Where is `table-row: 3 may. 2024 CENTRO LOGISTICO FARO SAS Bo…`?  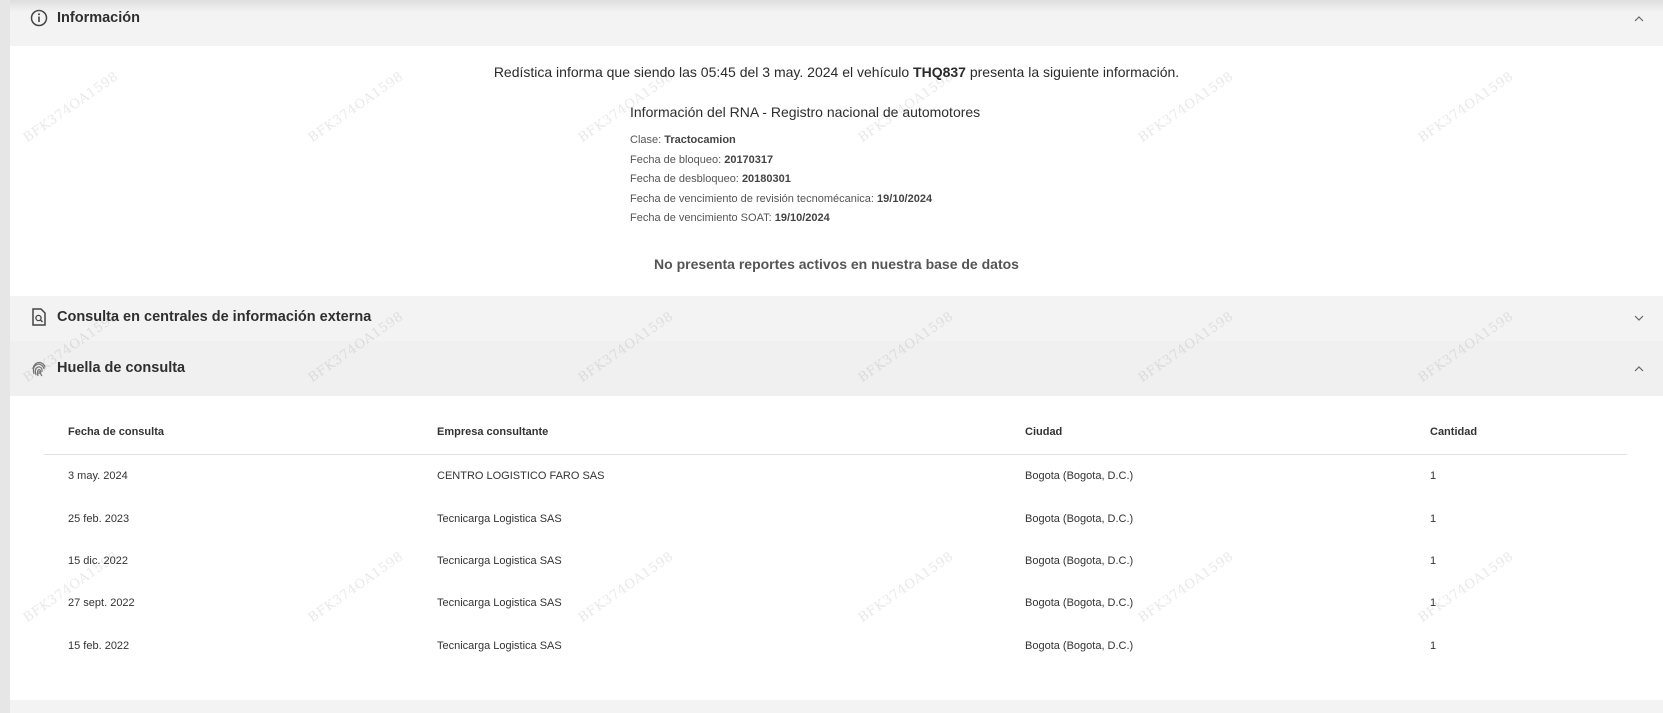
table-row: 3 may. 2024 CENTRO LOGISTICO FARO SAS Bo… is located at coordinates (835, 476).